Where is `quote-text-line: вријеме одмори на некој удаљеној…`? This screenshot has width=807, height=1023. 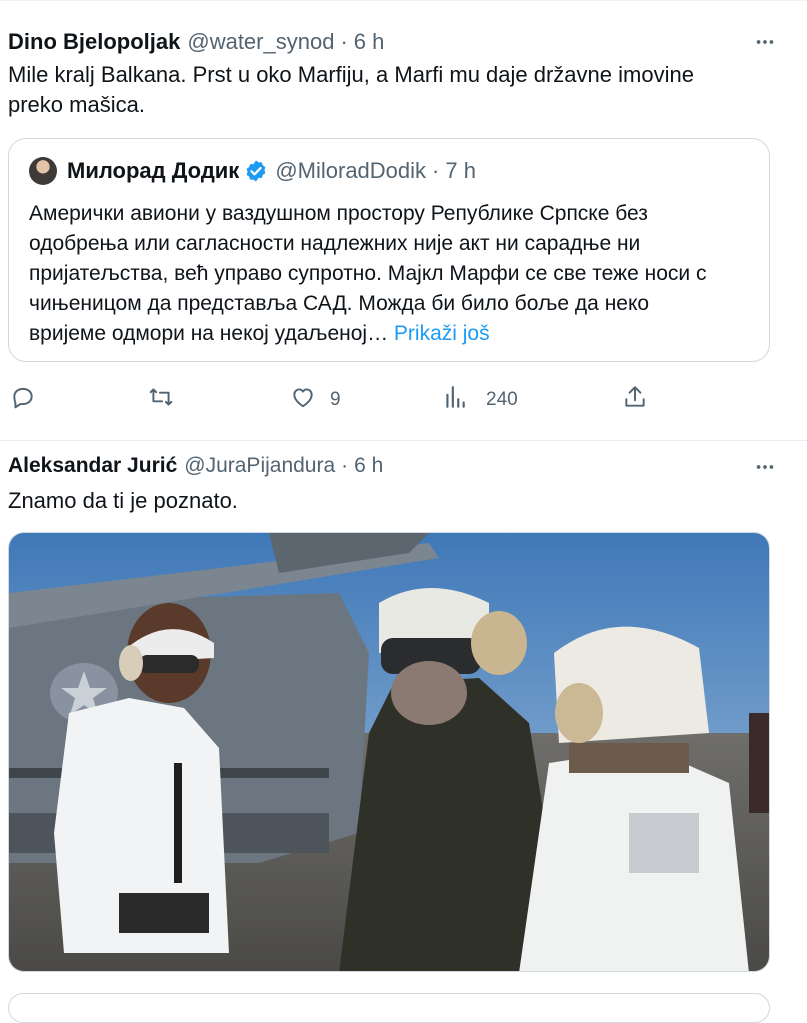
quote-text-line: вријеме одмори на некој удаљеној… is located at coordinates (209, 333).